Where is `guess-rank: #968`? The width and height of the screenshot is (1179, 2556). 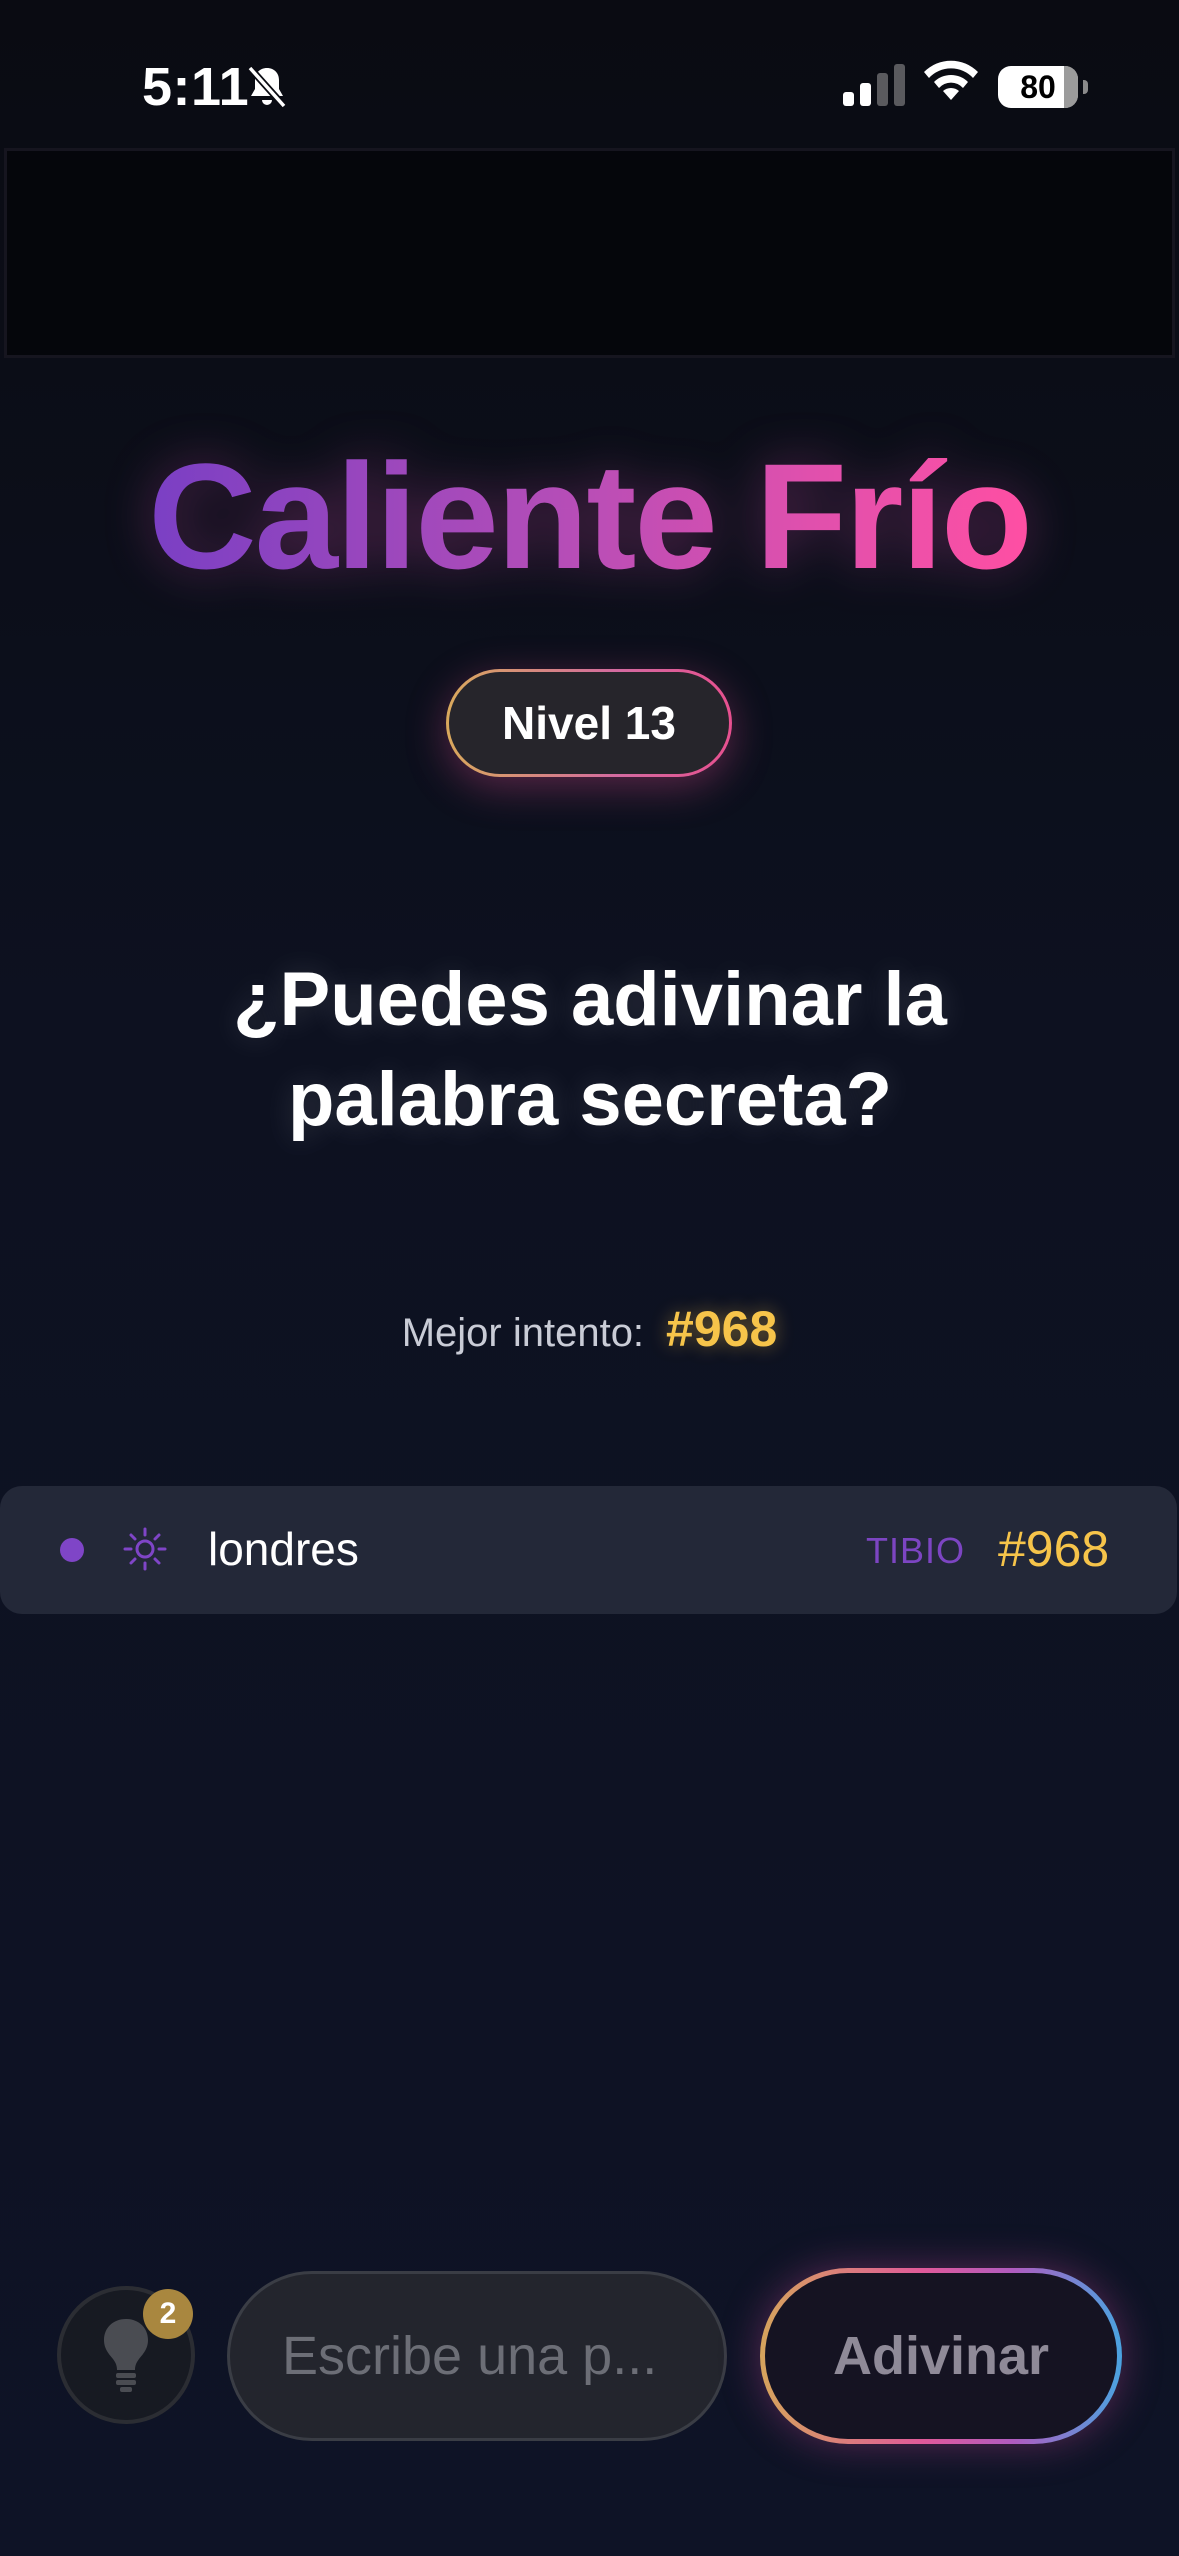
guess-rank: #968 is located at coordinates (1054, 1549).